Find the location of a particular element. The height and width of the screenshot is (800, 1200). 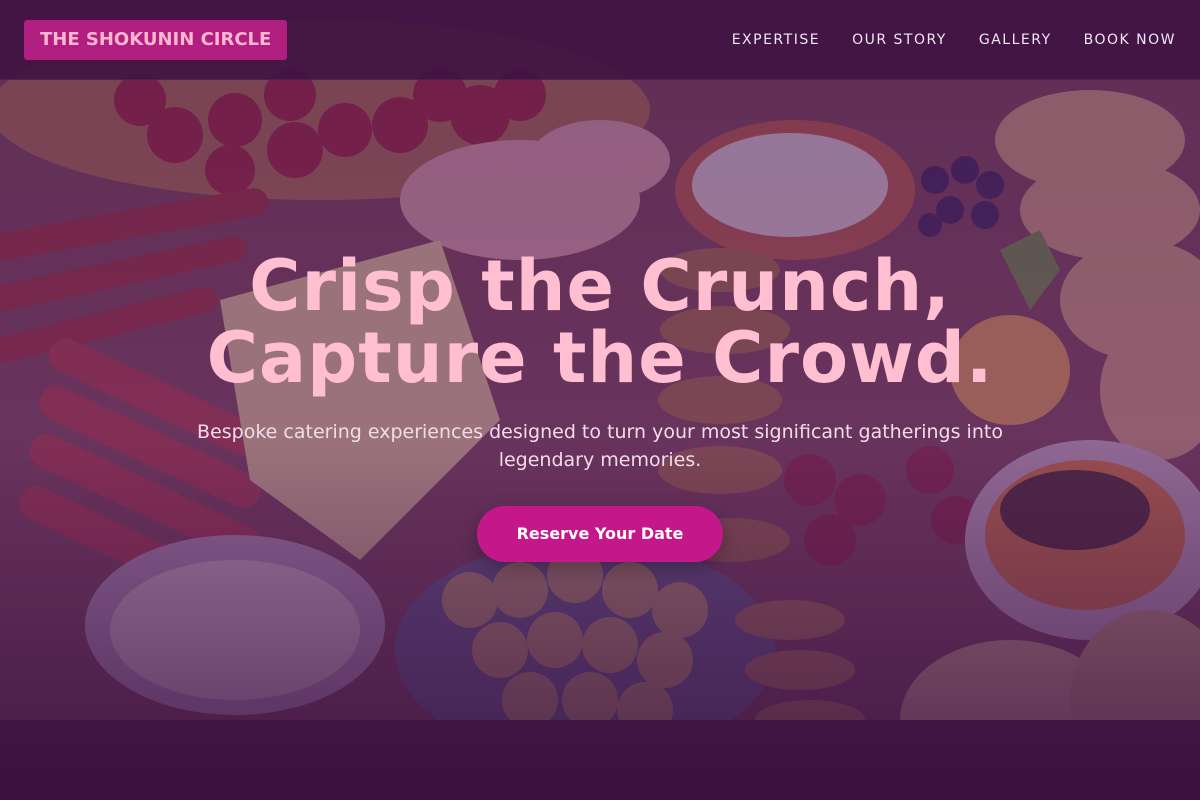

nav-link-expertise: EXPERTISE is located at coordinates (776, 40).